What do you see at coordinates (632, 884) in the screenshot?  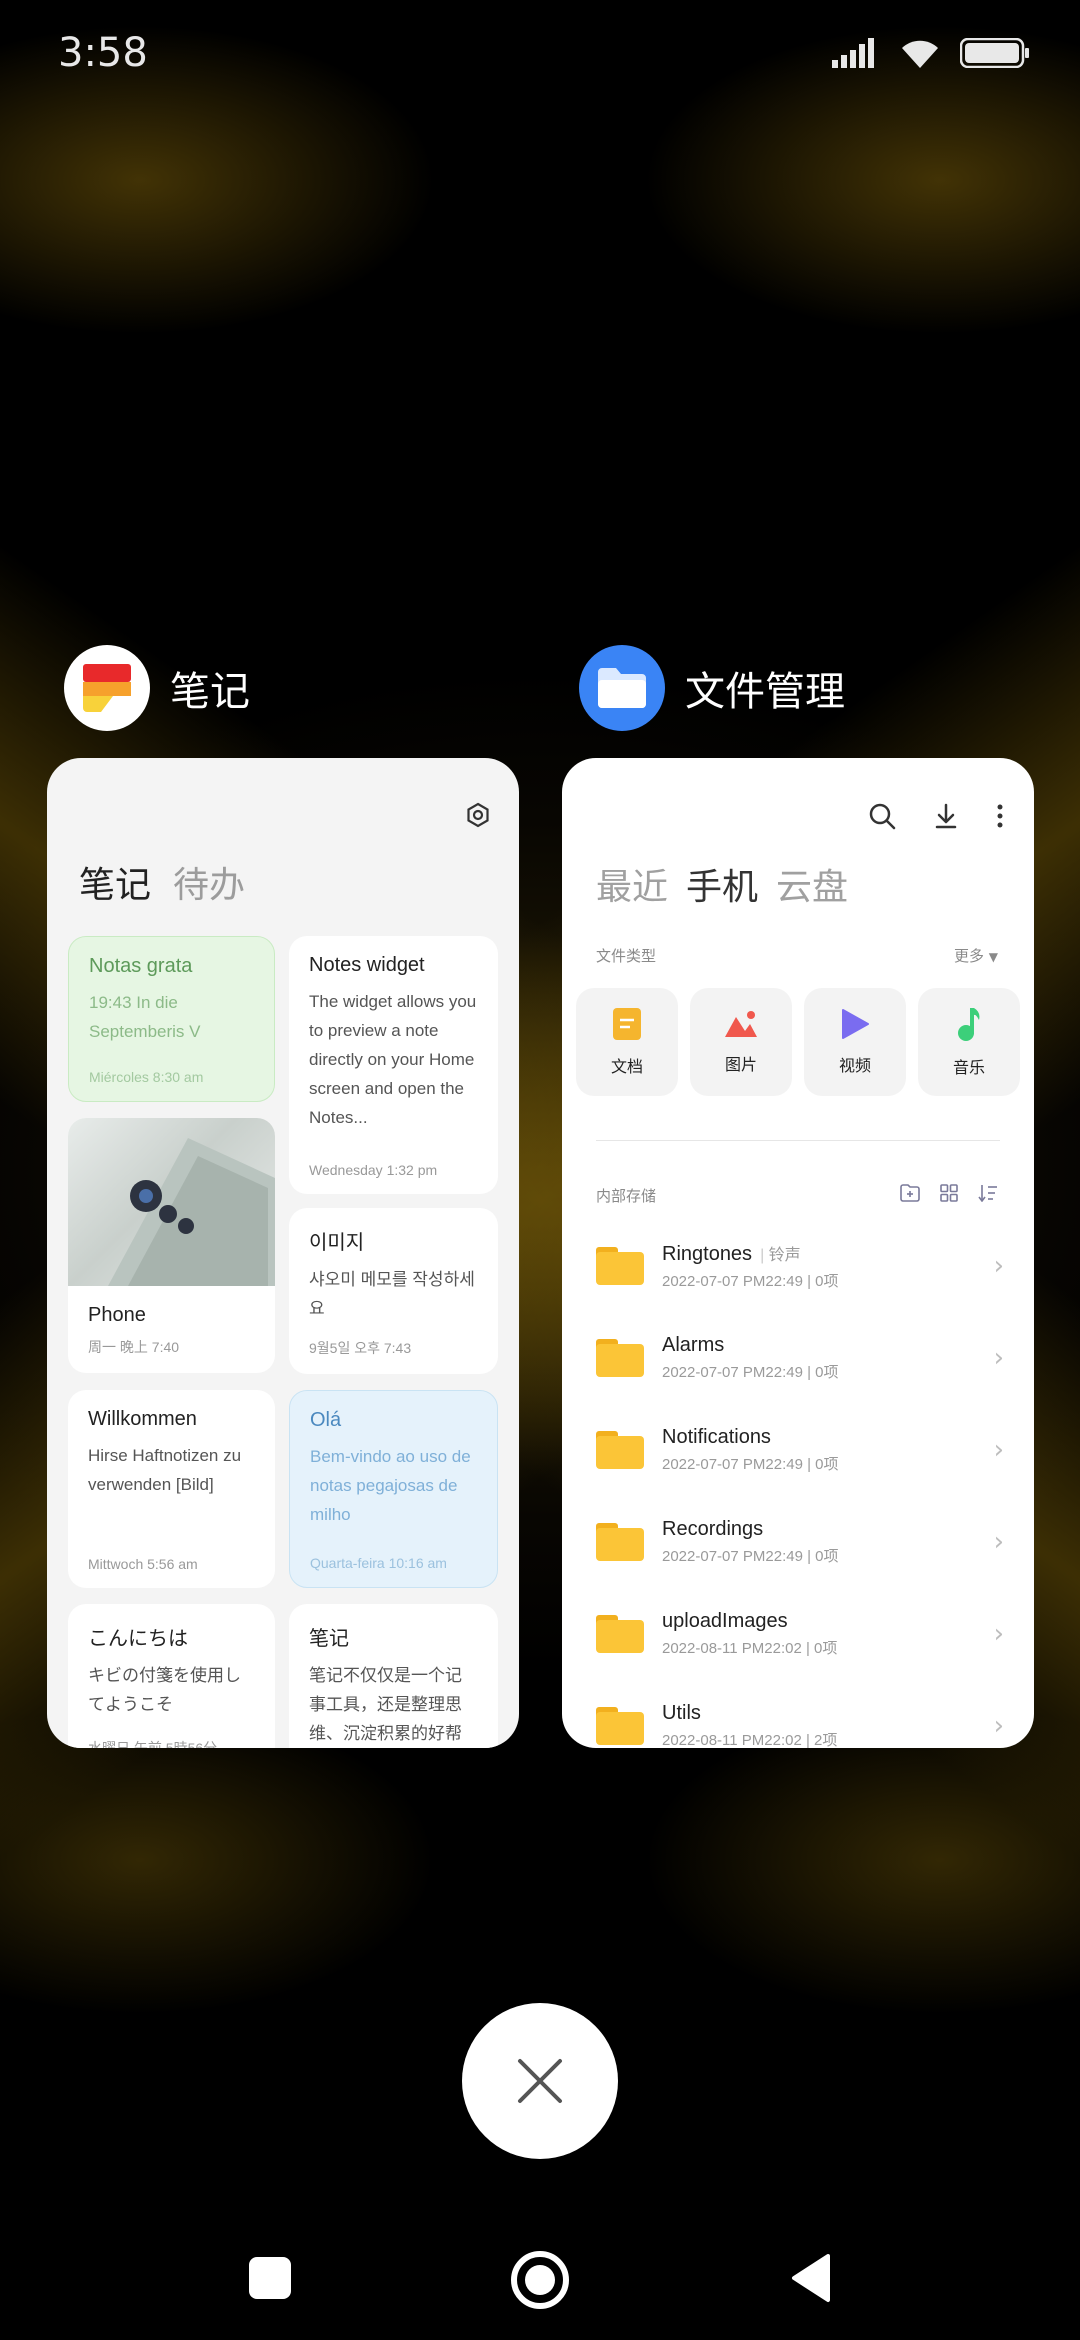 I see `tab-recent: 最近` at bounding box center [632, 884].